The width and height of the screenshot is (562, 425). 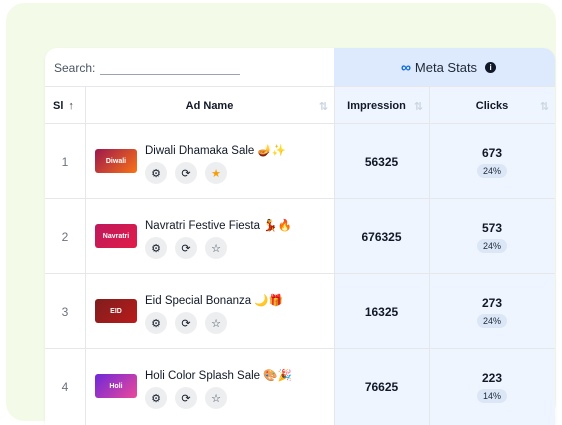 I want to click on clicks-cell: 223 14%, so click(x=492, y=386).